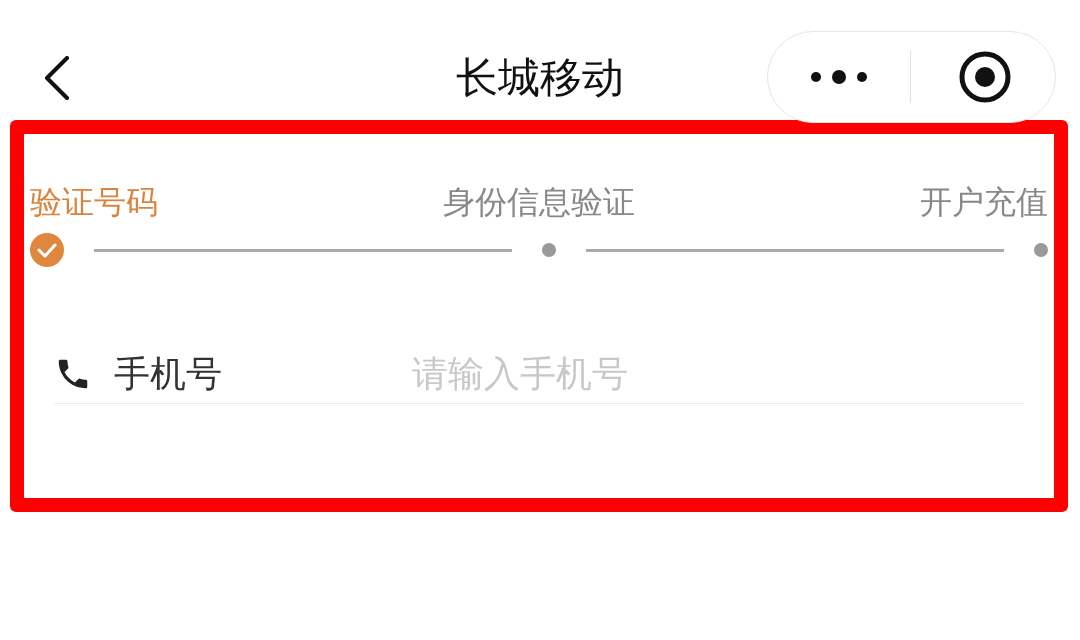 Image resolution: width=1080 pixels, height=640 pixels. I want to click on more-icon, so click(839, 77).